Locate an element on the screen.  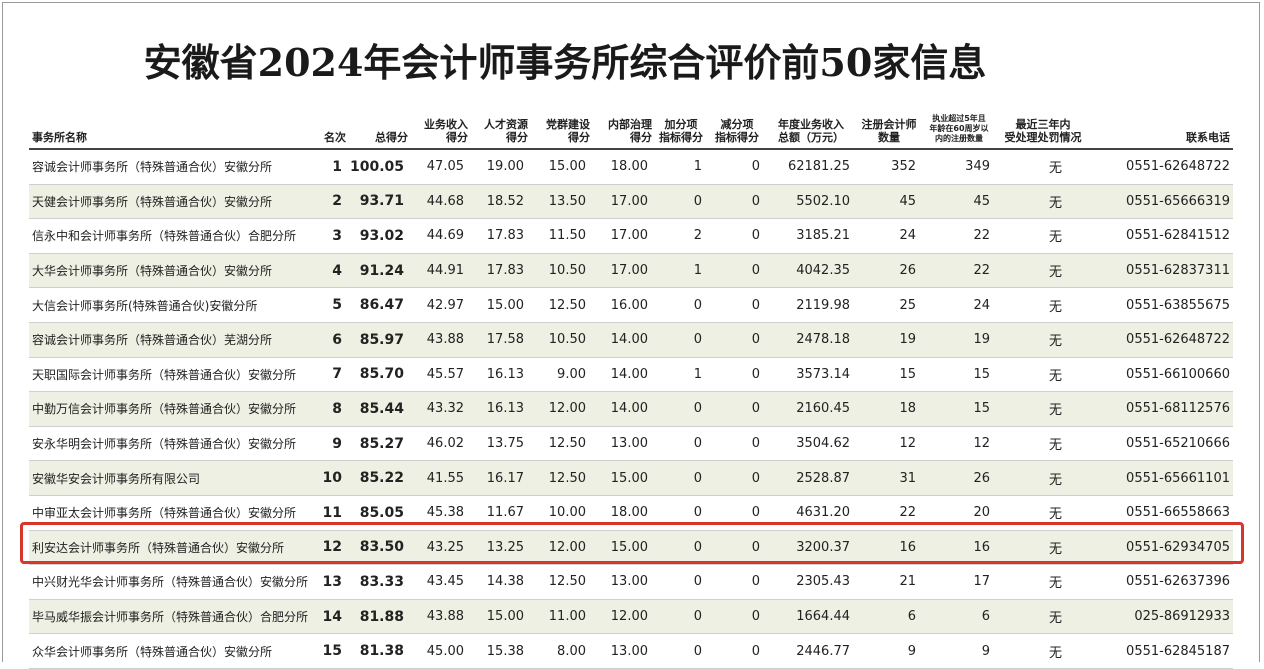
bonus-score-cell: 2 is located at coordinates (681, 236).